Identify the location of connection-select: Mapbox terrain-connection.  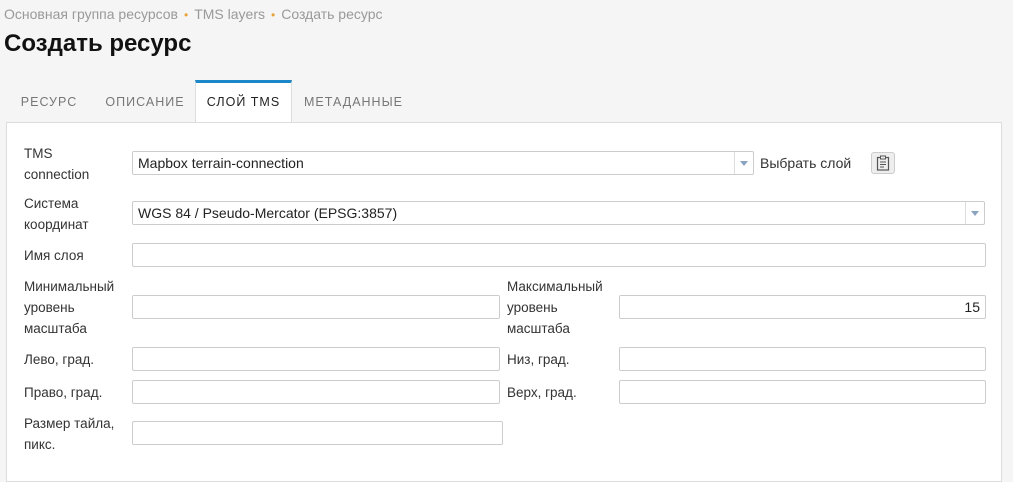
(443, 163).